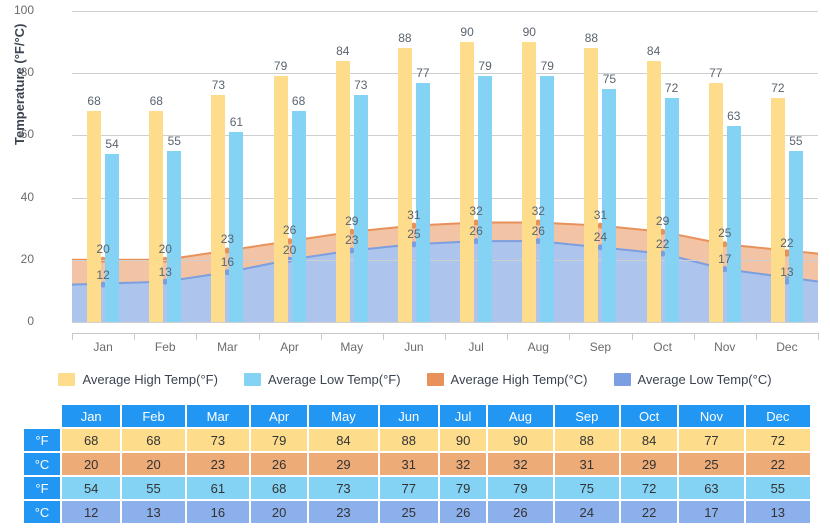 This screenshot has width=830, height=529. Describe the element at coordinates (352, 347) in the screenshot. I see `x-axis-label-may: May` at that location.